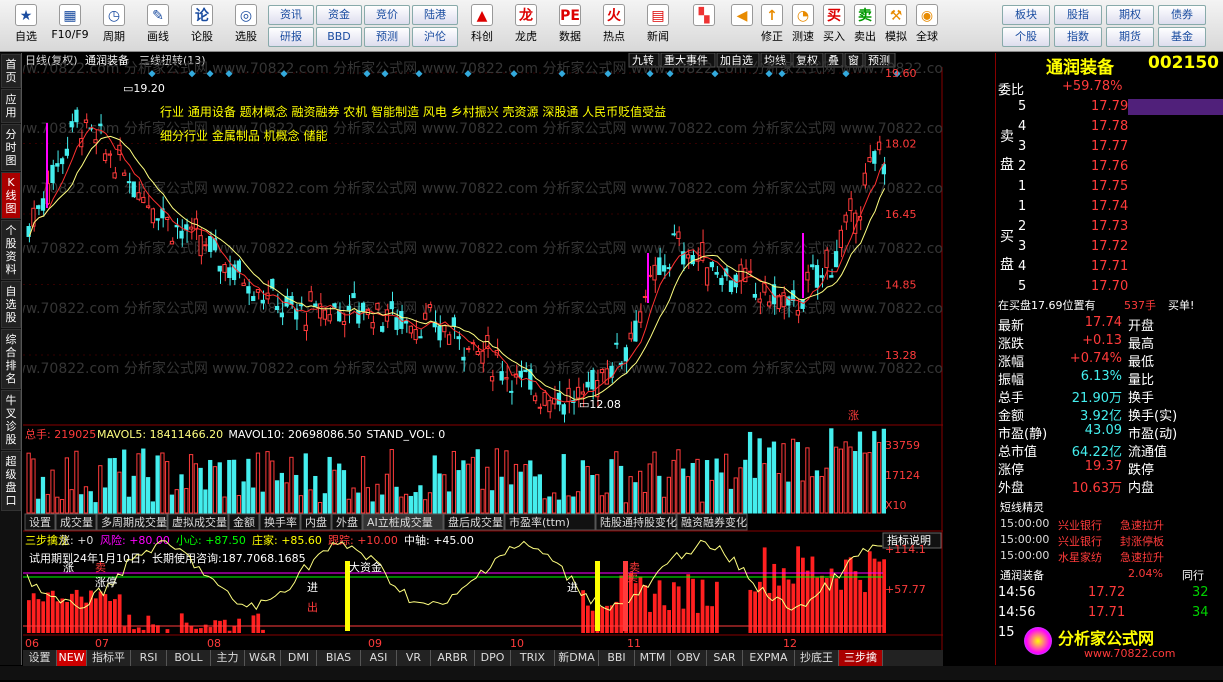 The image size is (1223, 682). What do you see at coordinates (1109, 186) in the screenshot?
I see `sell-level-price: 17.75` at bounding box center [1109, 186].